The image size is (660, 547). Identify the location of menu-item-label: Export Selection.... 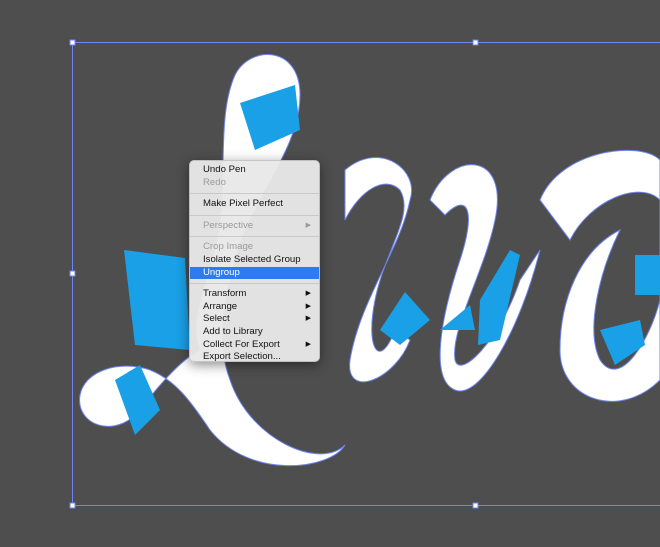
(242, 357).